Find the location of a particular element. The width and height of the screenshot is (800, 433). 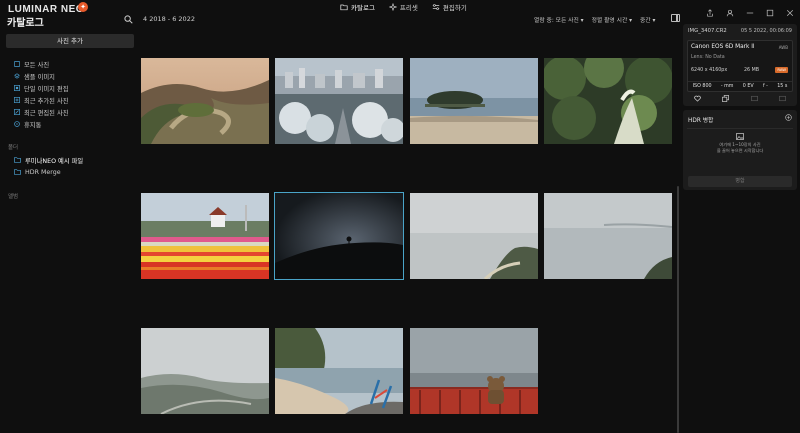

sidebar-item-recently-added: 최근 추가된 사진 is located at coordinates (41, 100).